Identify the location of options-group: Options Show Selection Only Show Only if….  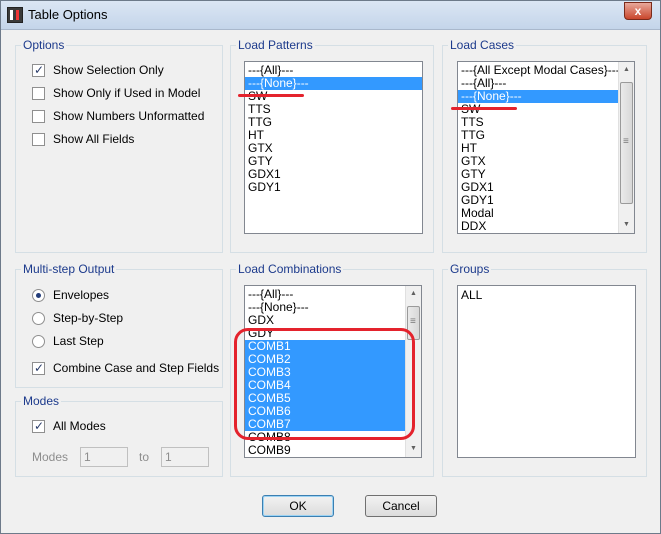
(119, 145).